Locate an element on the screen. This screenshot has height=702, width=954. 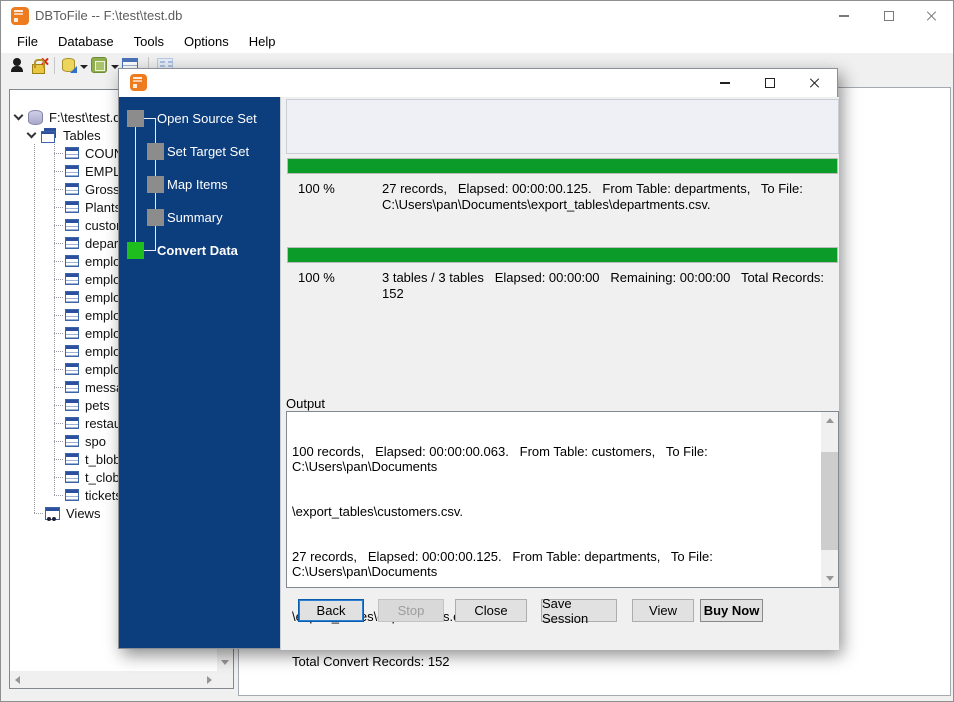
close-icon is located at coordinates (932, 16).